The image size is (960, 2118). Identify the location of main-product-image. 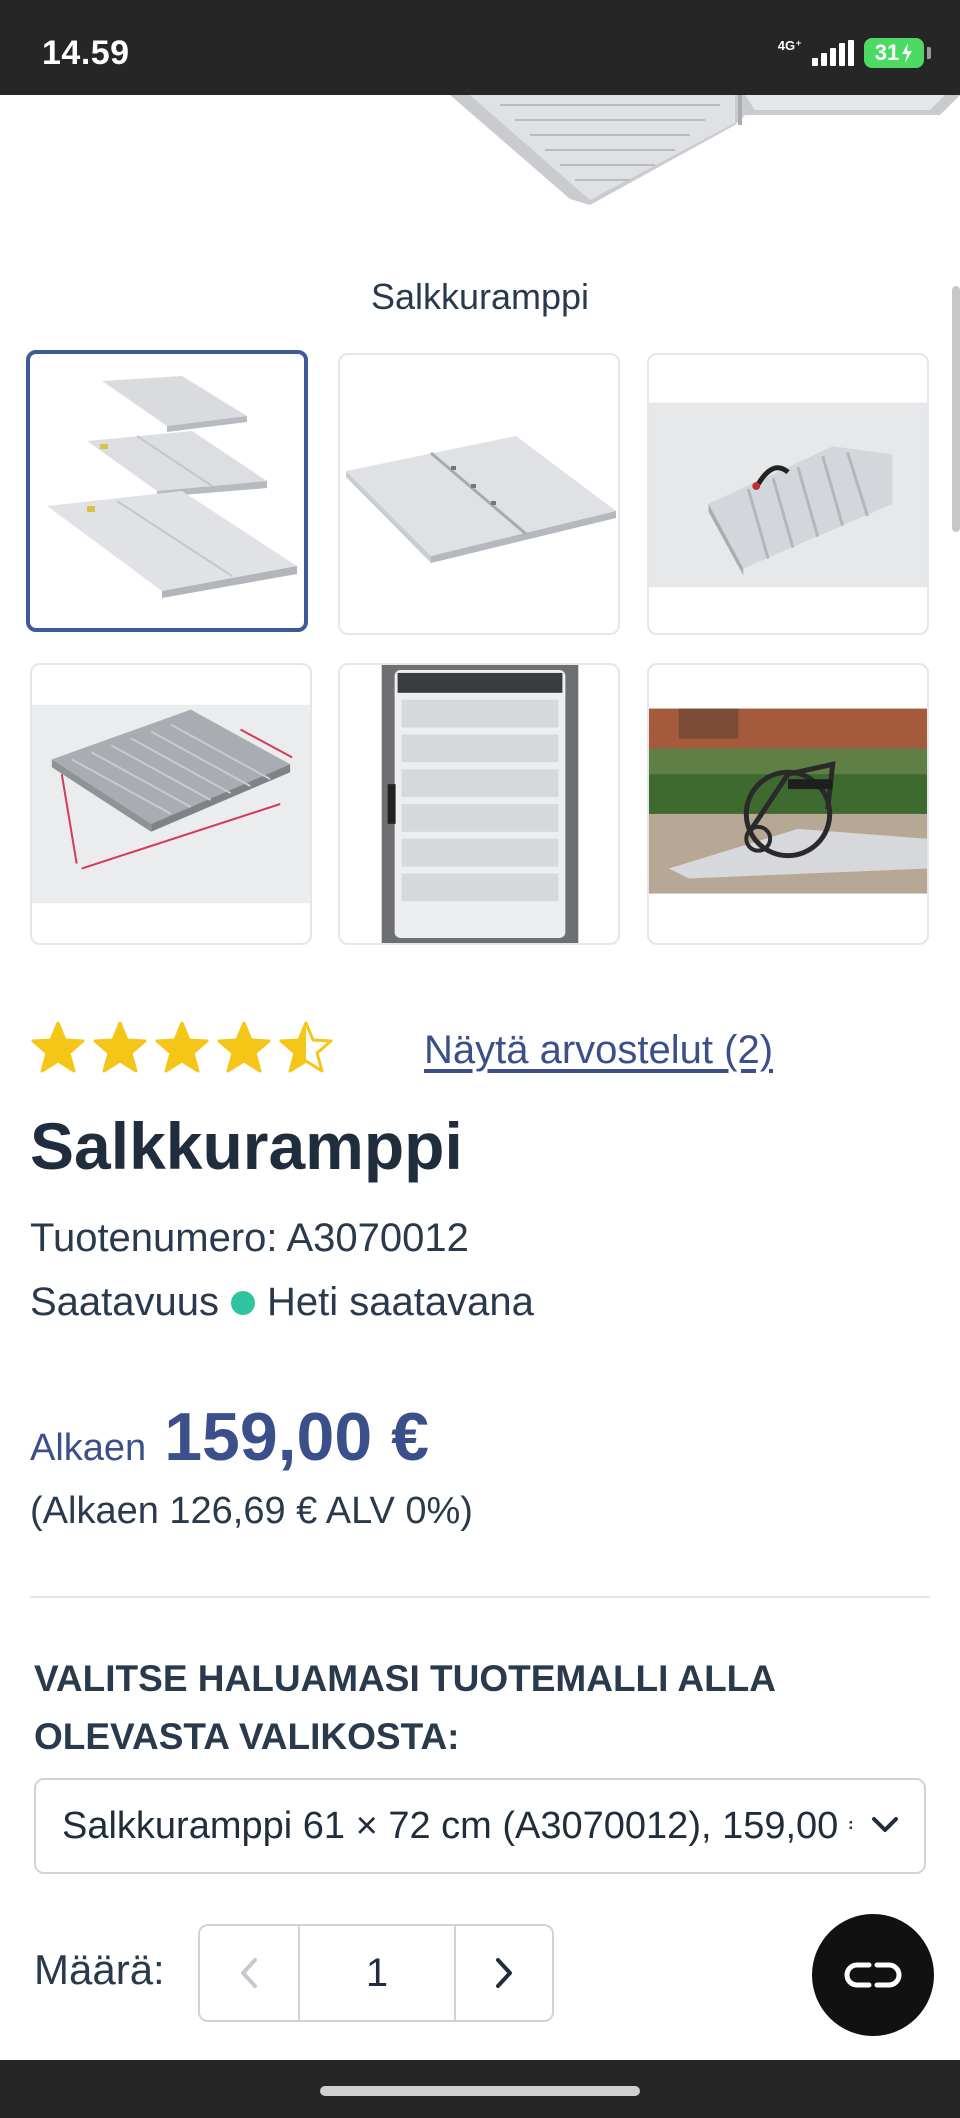
(480, 155).